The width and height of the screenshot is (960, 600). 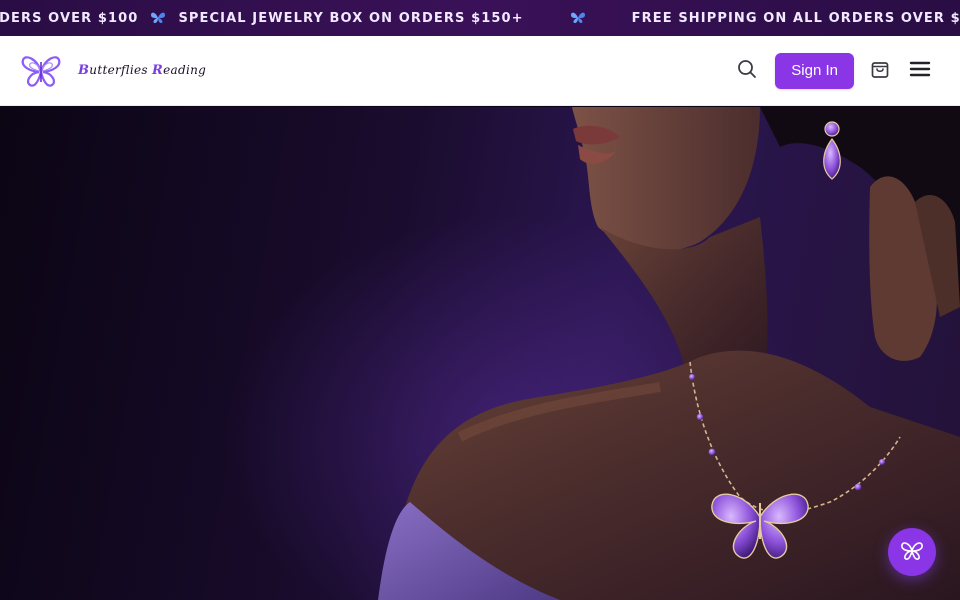 I want to click on menu-button, so click(x=920, y=71).